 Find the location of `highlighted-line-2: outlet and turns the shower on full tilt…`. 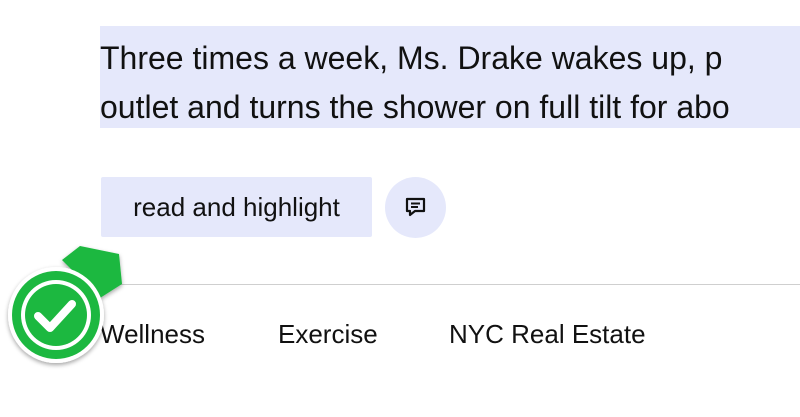

highlighted-line-2: outlet and turns the shower on full tilt… is located at coordinates (415, 107).